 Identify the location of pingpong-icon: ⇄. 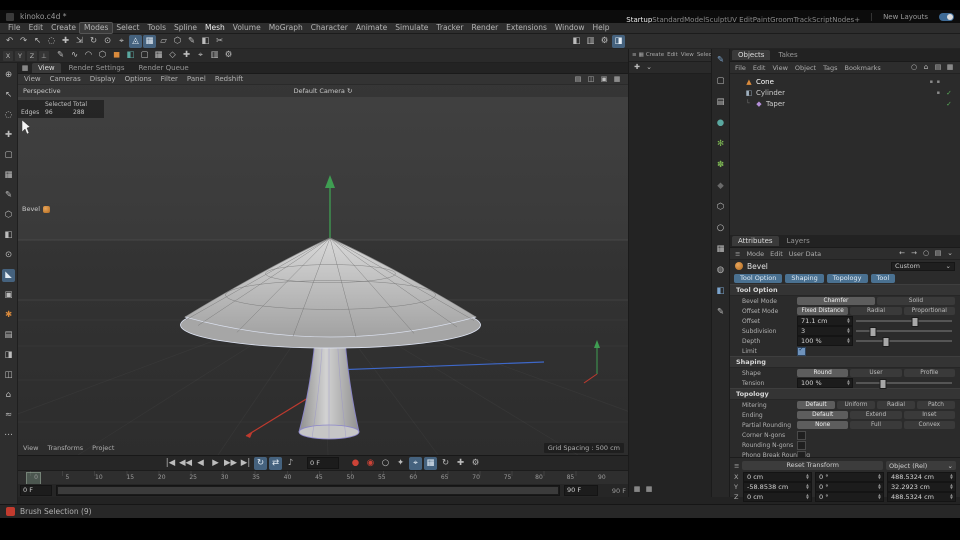
(275, 463).